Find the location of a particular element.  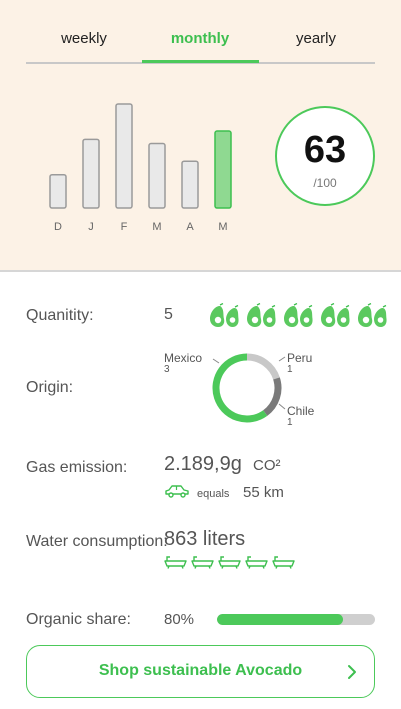

donut-slice-chile is located at coordinates (272, 396).